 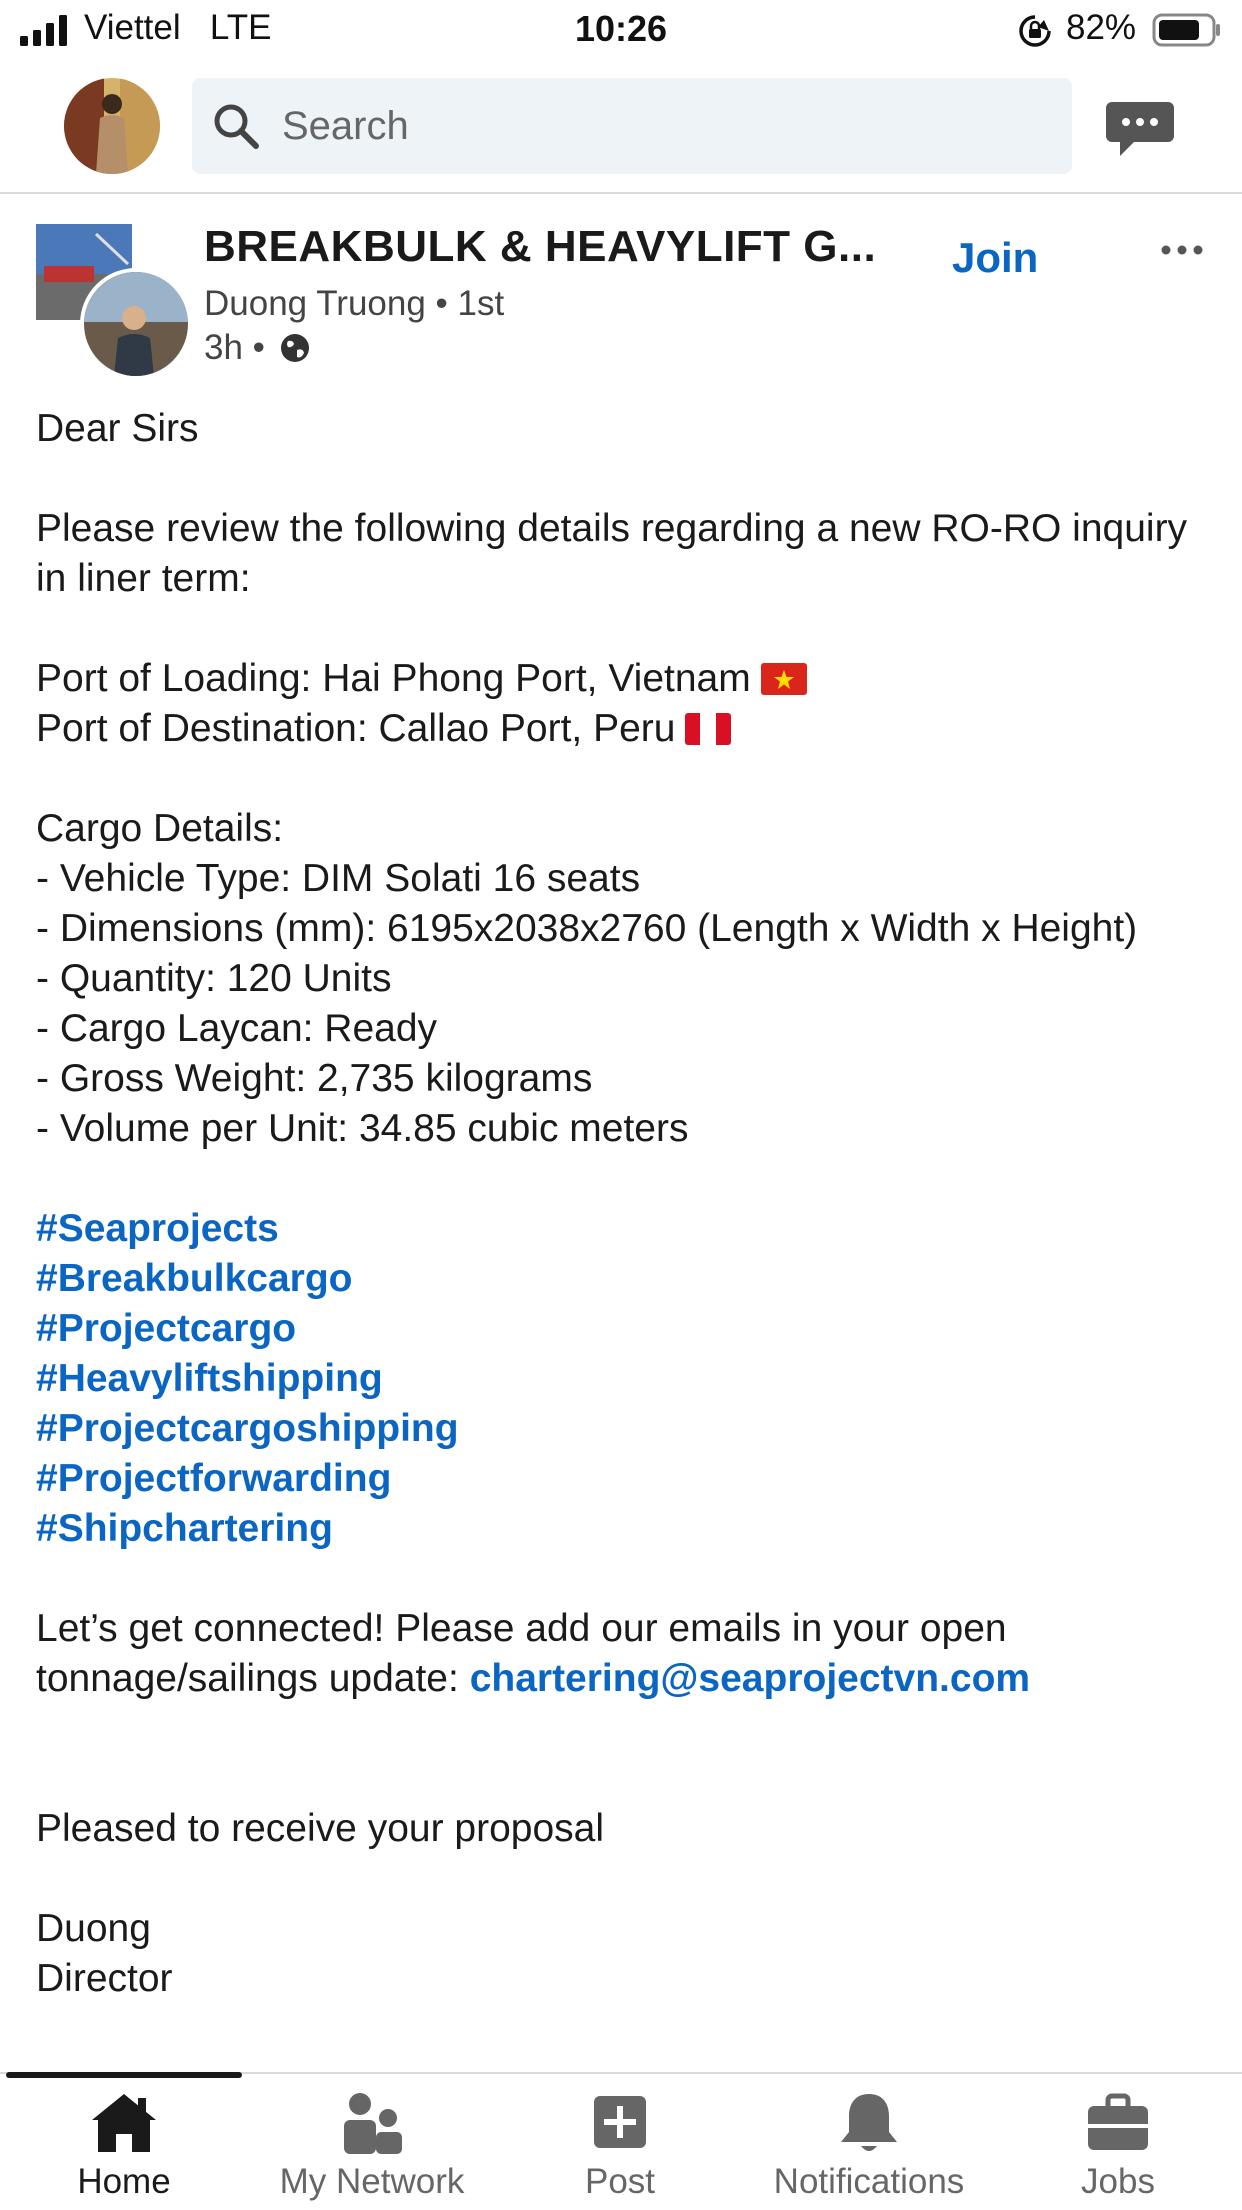 I want to click on nav-item-my-network: My Network, so click(x=372, y=2142).